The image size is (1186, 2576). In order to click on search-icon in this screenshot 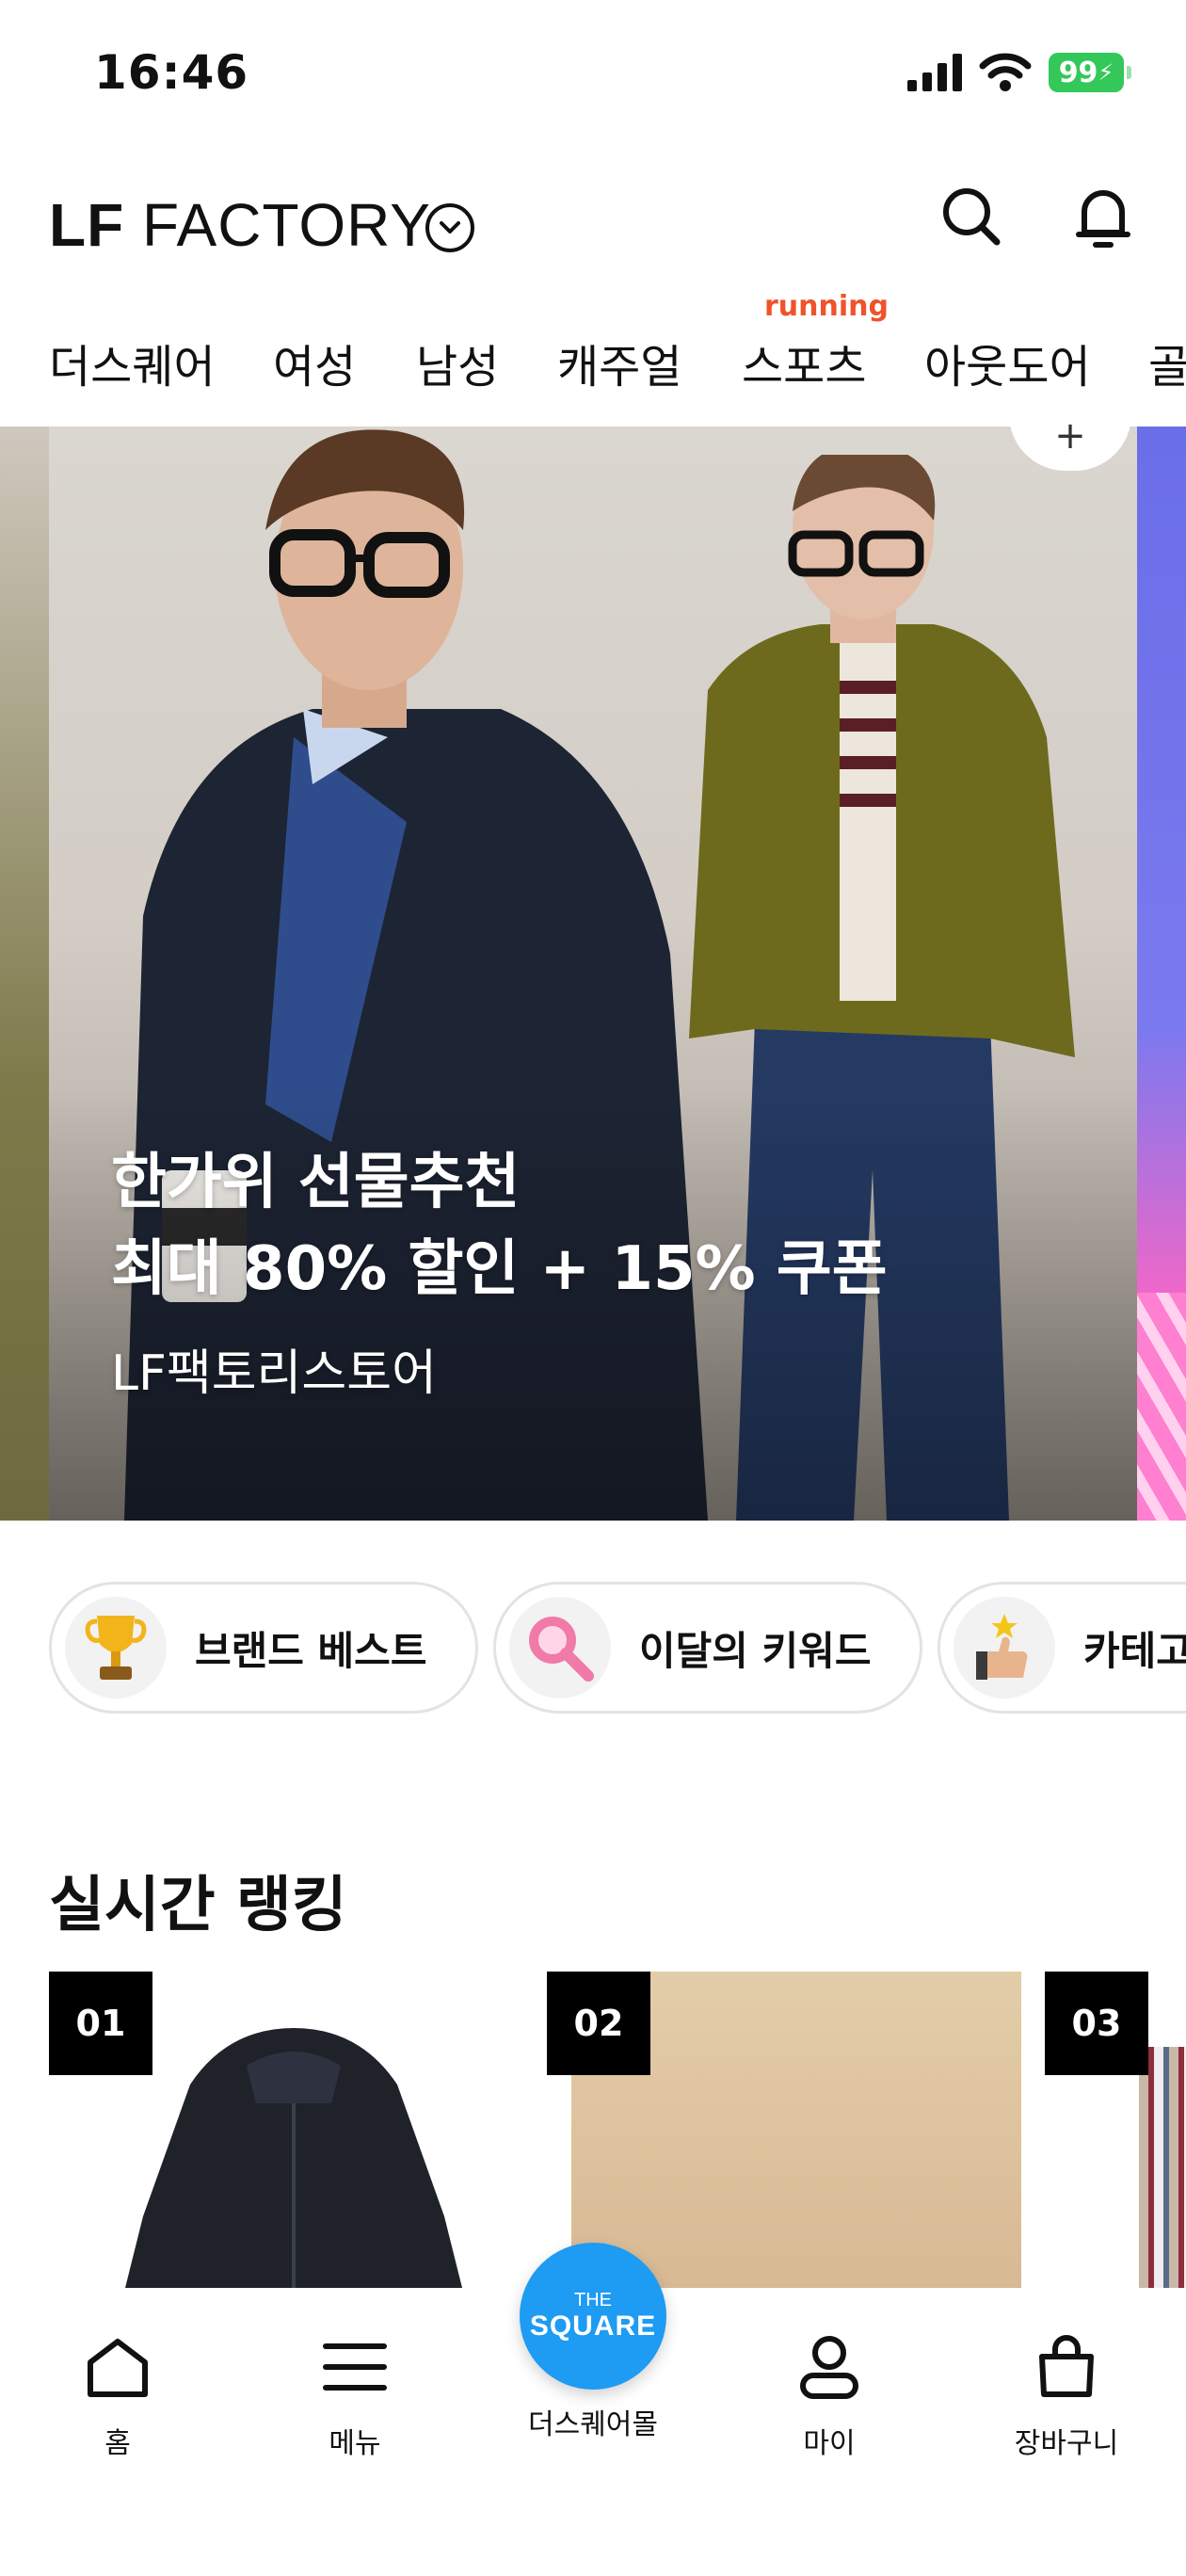, I will do `click(972, 217)`.